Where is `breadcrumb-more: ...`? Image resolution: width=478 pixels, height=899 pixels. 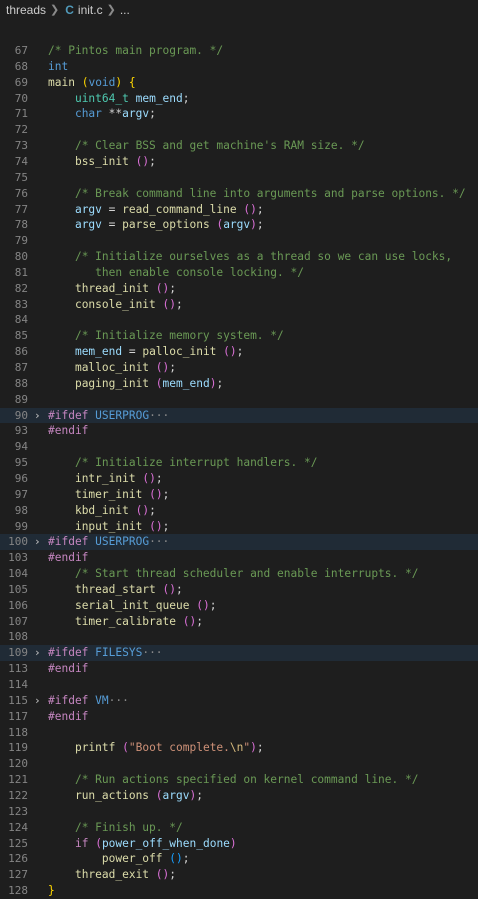 breadcrumb-more: ... is located at coordinates (125, 10).